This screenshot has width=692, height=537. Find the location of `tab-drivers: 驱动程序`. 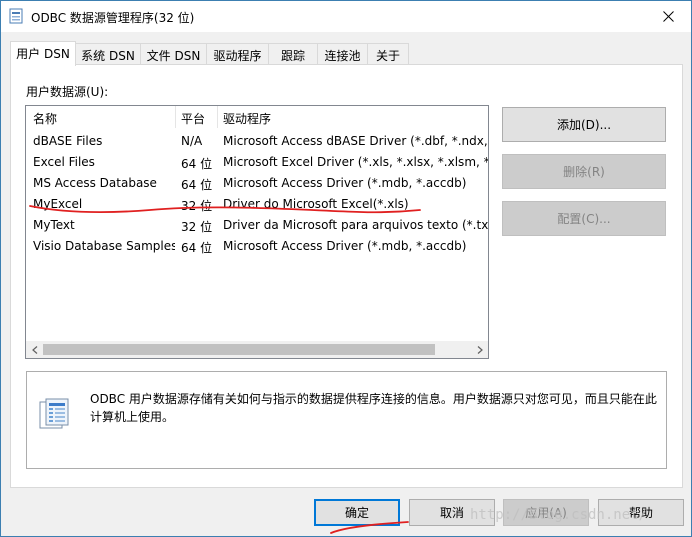

tab-drivers: 驱动程序 is located at coordinates (237, 54).